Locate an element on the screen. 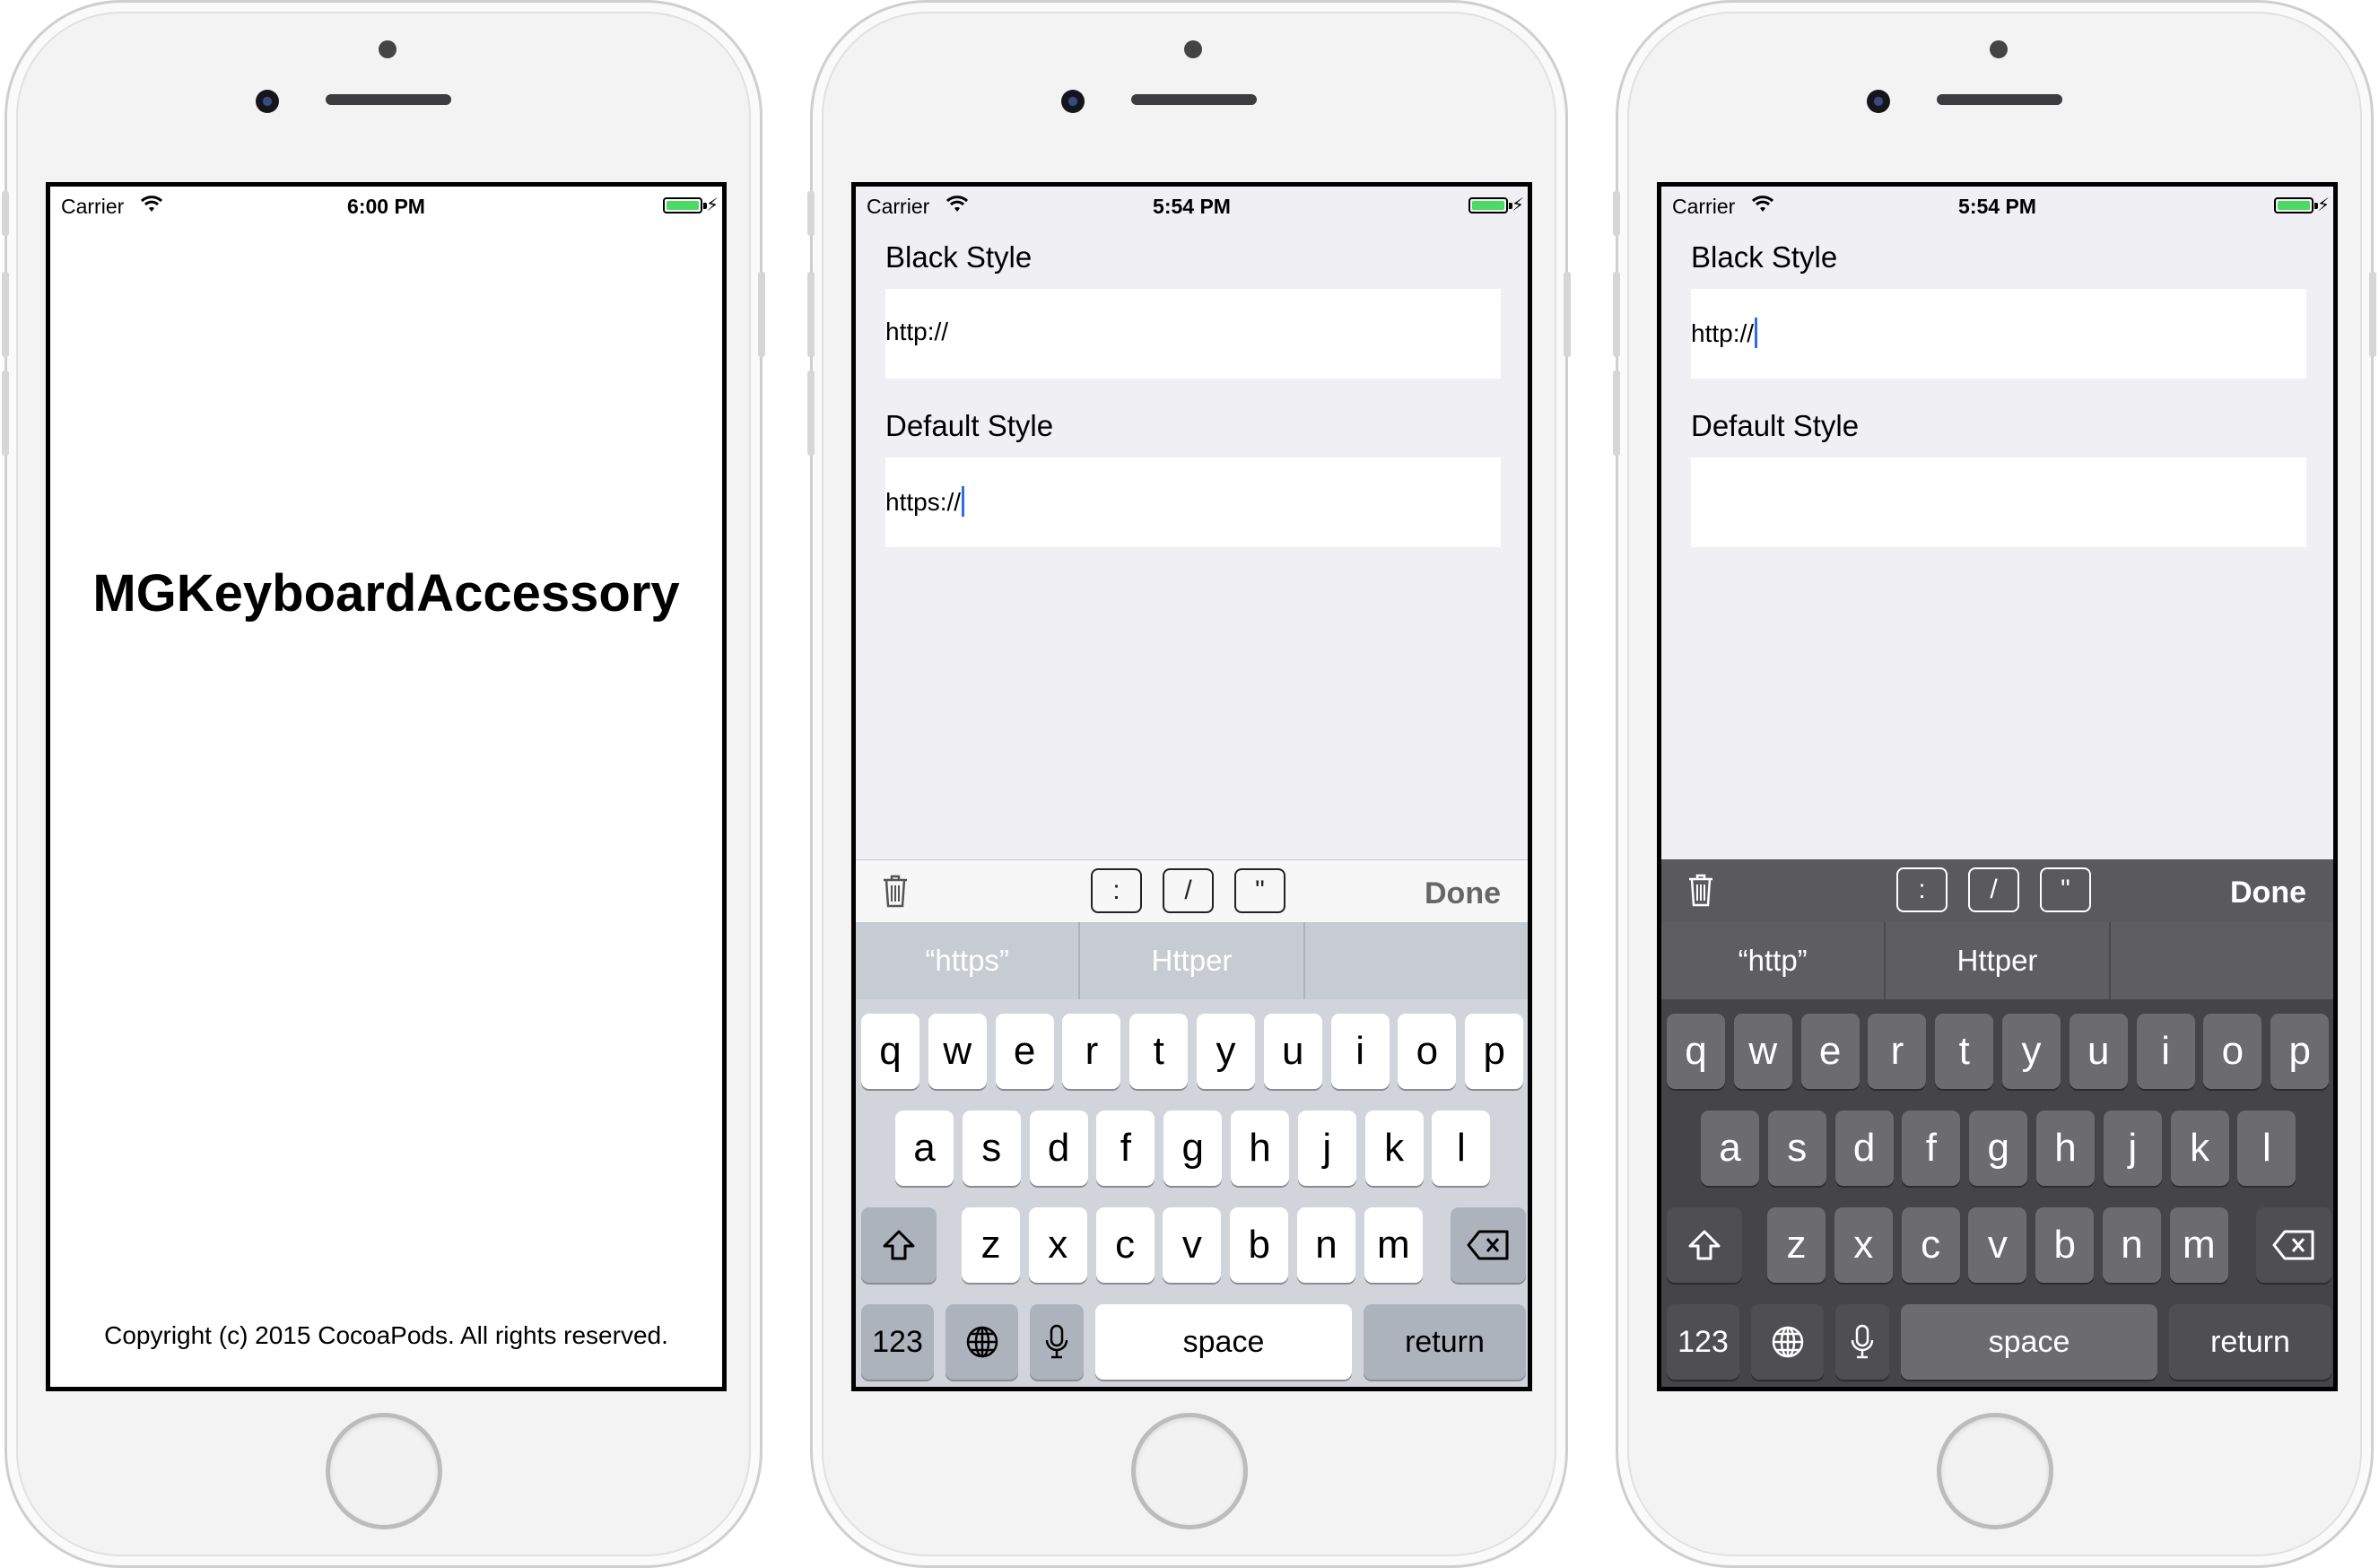 The width and height of the screenshot is (2379, 1568). volume-up-button is located at coordinates (811, 315).